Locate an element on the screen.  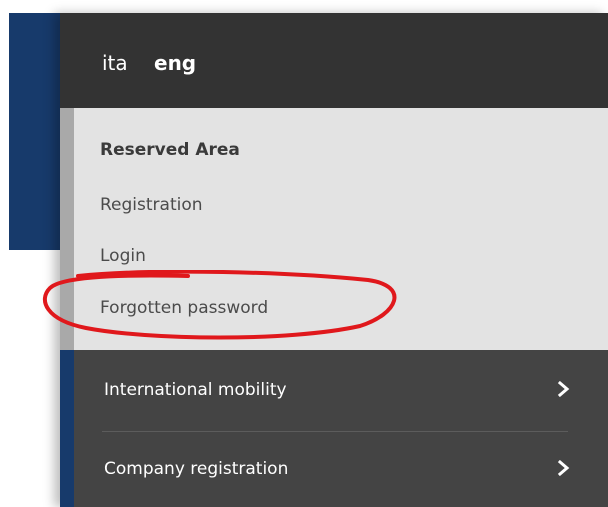
language-link-eng: eng is located at coordinates (175, 63).